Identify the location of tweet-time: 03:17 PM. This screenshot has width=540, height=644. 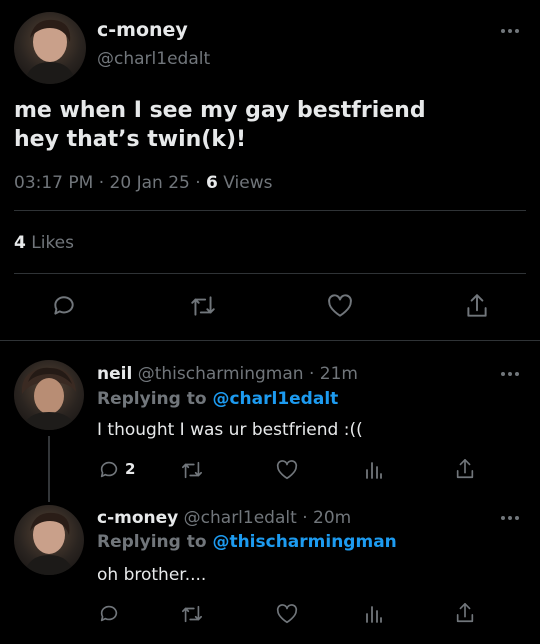
(53, 183).